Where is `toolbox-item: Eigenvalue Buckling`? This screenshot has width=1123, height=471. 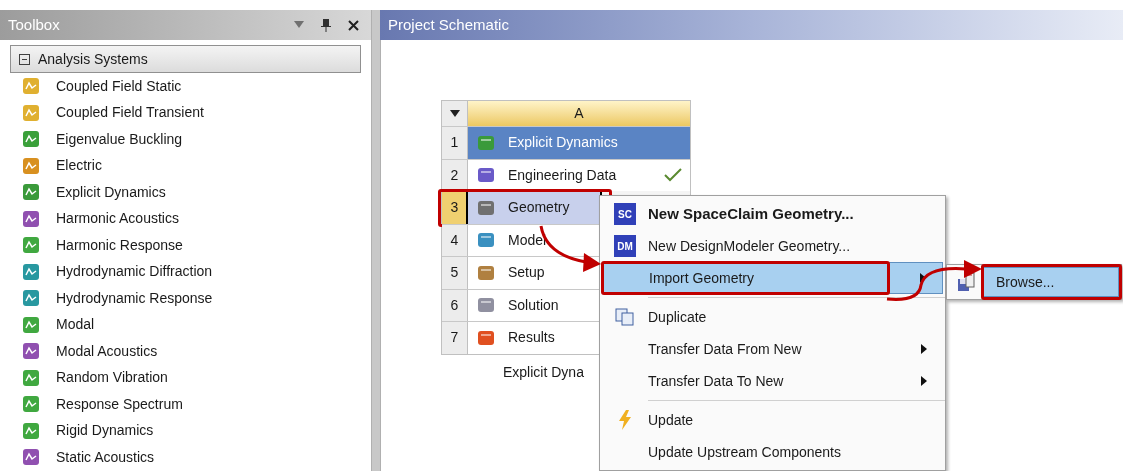 toolbox-item: Eigenvalue Buckling is located at coordinates (196, 139).